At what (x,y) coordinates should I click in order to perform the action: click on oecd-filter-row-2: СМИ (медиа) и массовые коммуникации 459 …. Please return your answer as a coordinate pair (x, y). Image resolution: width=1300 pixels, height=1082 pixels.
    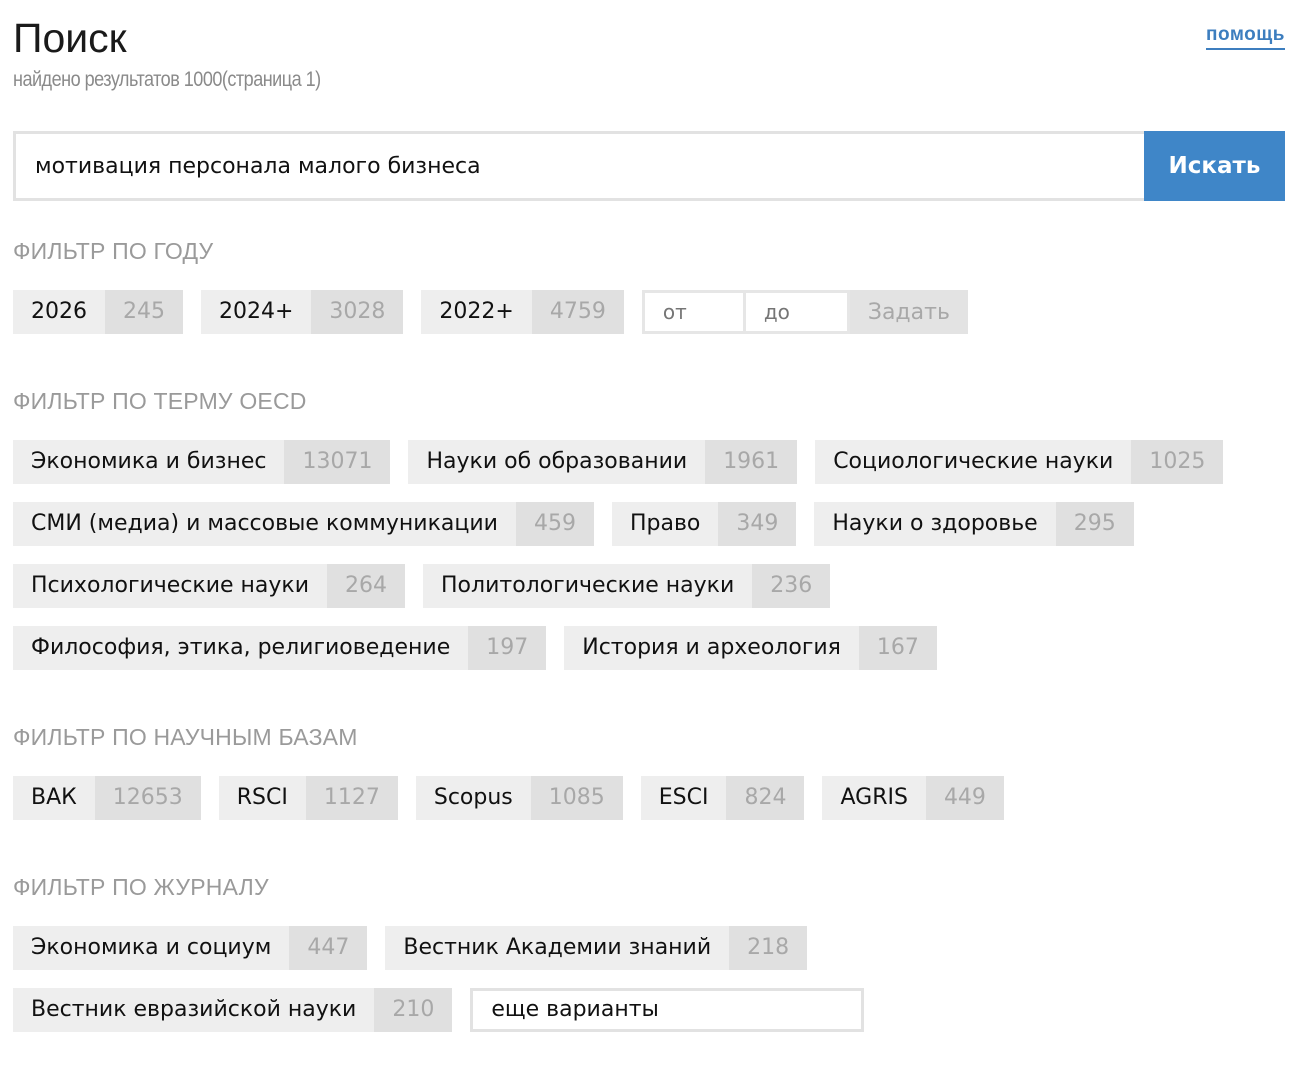
    Looking at the image, I should click on (573, 524).